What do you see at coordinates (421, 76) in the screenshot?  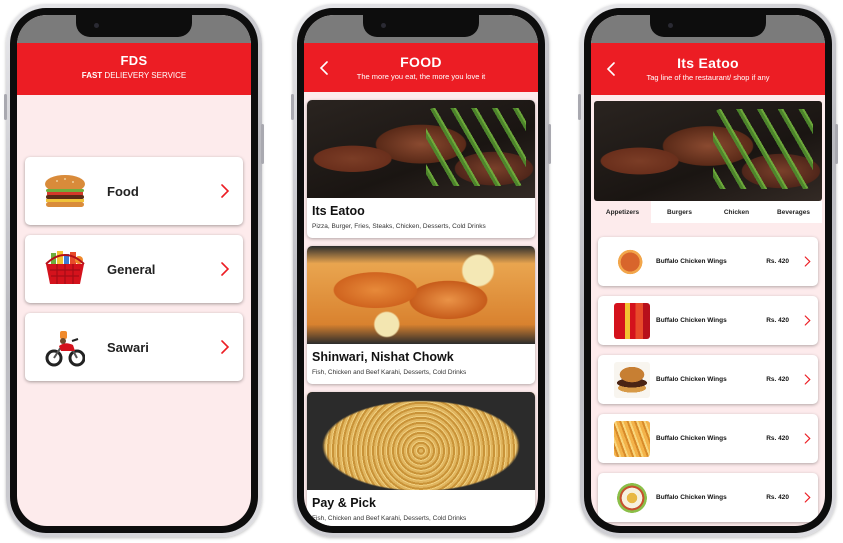 I see `page-subtitle: The more you eat, the more you love it` at bounding box center [421, 76].